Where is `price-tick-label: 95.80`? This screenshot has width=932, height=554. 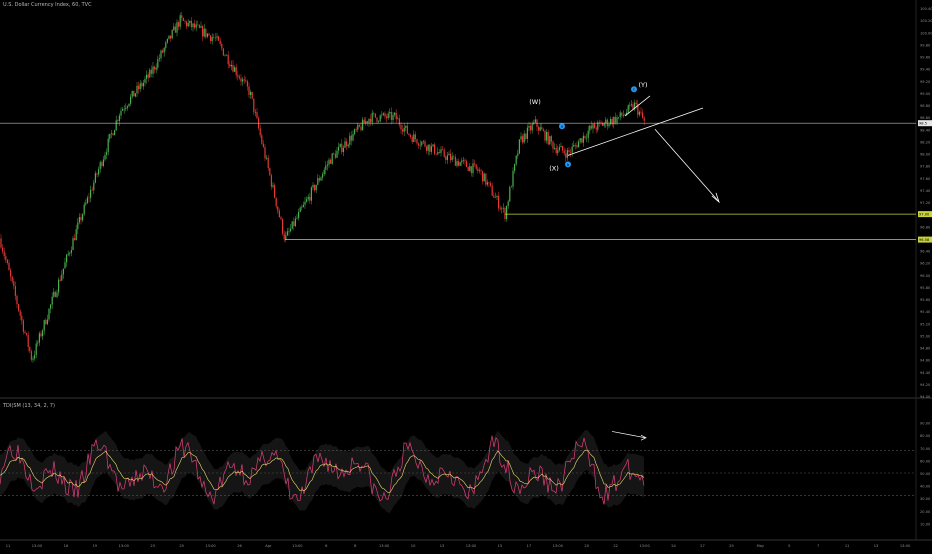
price-tick-label: 95.80 is located at coordinates (925, 288).